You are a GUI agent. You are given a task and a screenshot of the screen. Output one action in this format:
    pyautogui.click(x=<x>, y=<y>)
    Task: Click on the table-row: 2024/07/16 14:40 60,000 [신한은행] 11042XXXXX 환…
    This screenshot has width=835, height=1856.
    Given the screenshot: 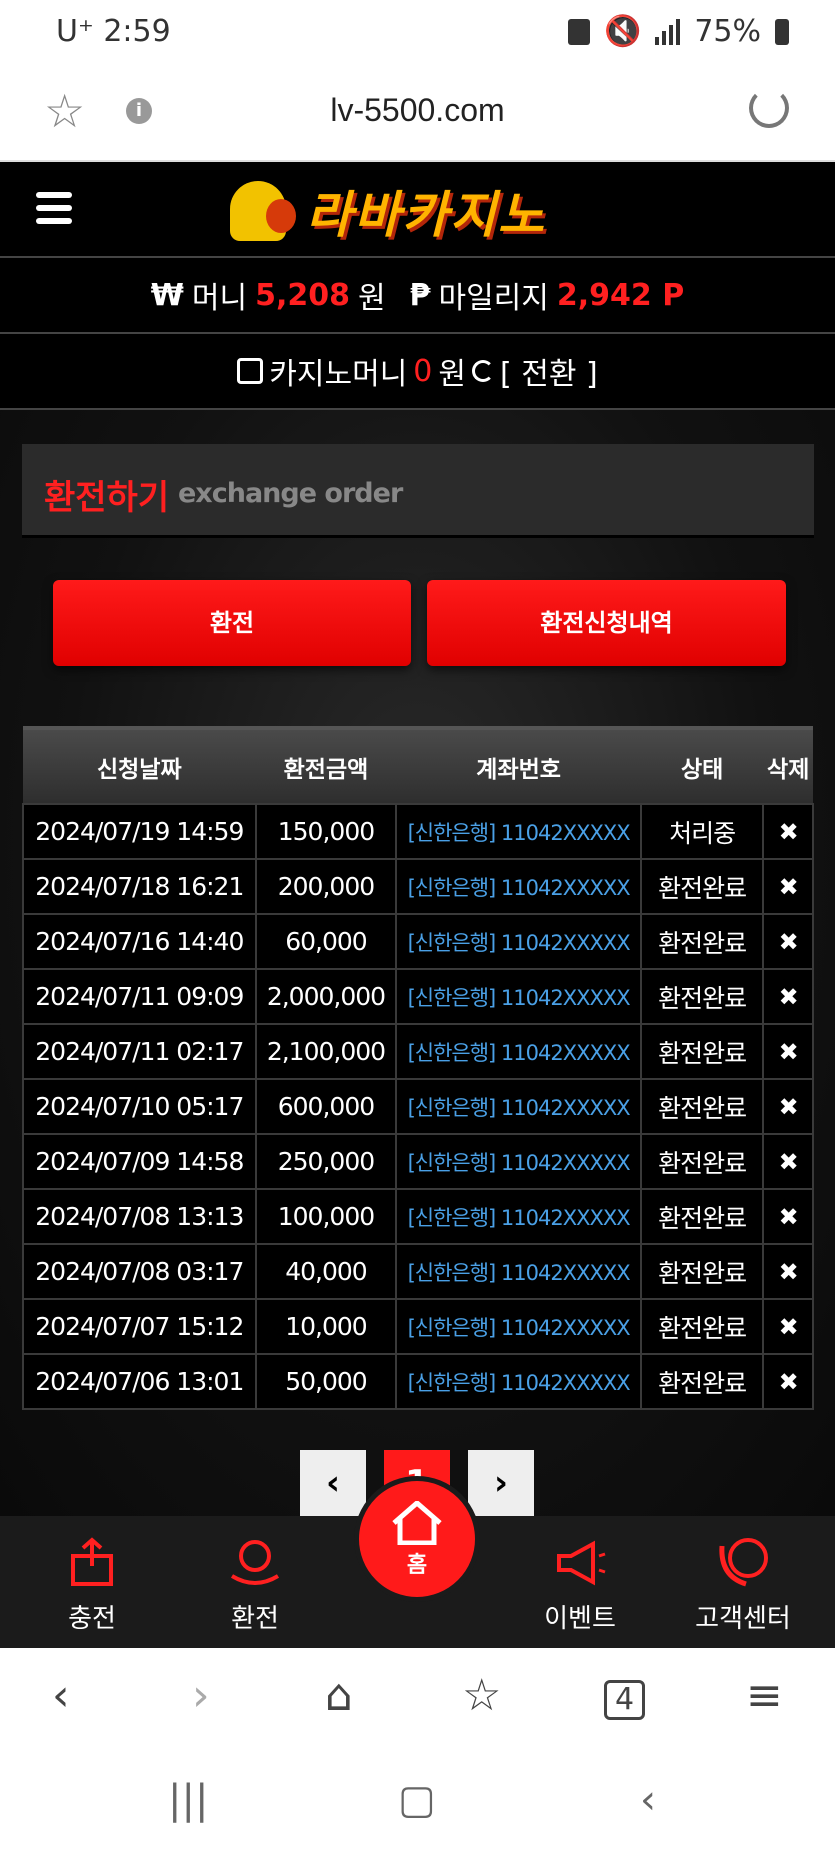 What is the action you would take?
    pyautogui.click(x=418, y=941)
    